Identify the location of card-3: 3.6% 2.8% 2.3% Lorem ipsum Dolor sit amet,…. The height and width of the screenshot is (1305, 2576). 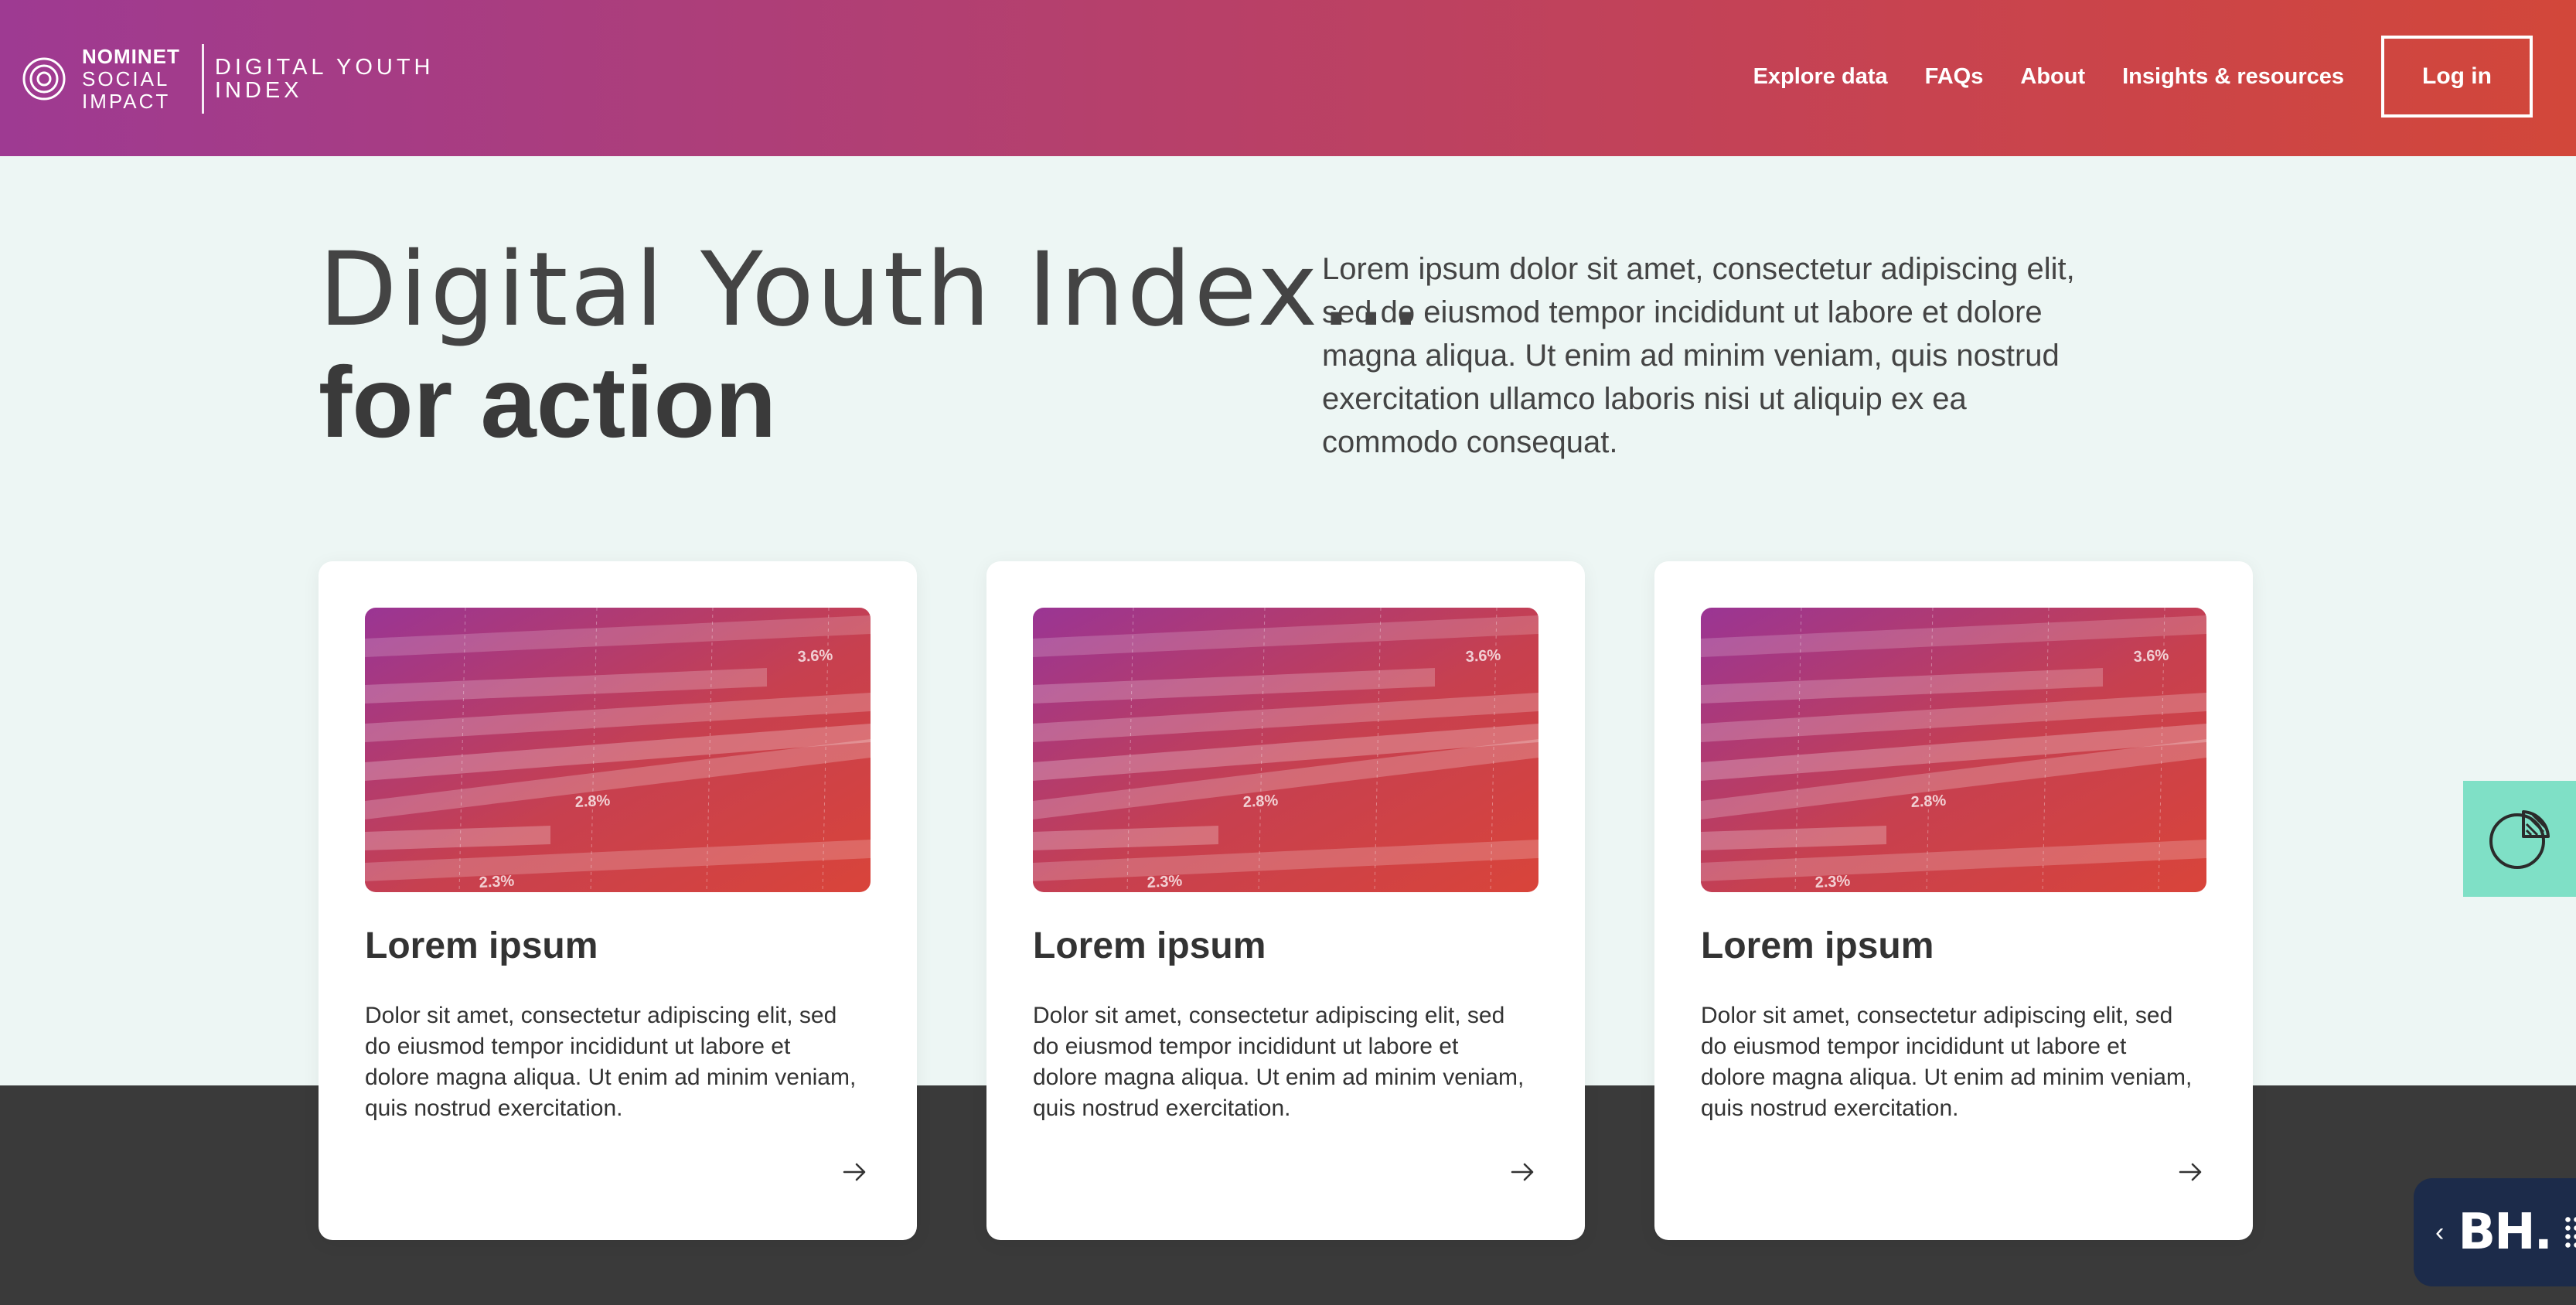
(1953, 900).